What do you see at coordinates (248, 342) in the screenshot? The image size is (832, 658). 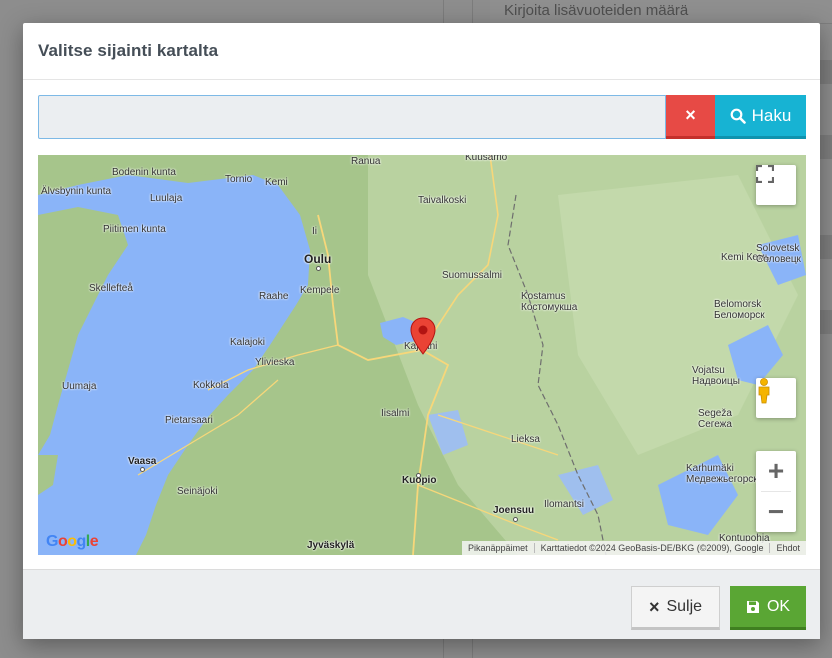 I see `map-label-kalajoki: Kalajoki` at bounding box center [248, 342].